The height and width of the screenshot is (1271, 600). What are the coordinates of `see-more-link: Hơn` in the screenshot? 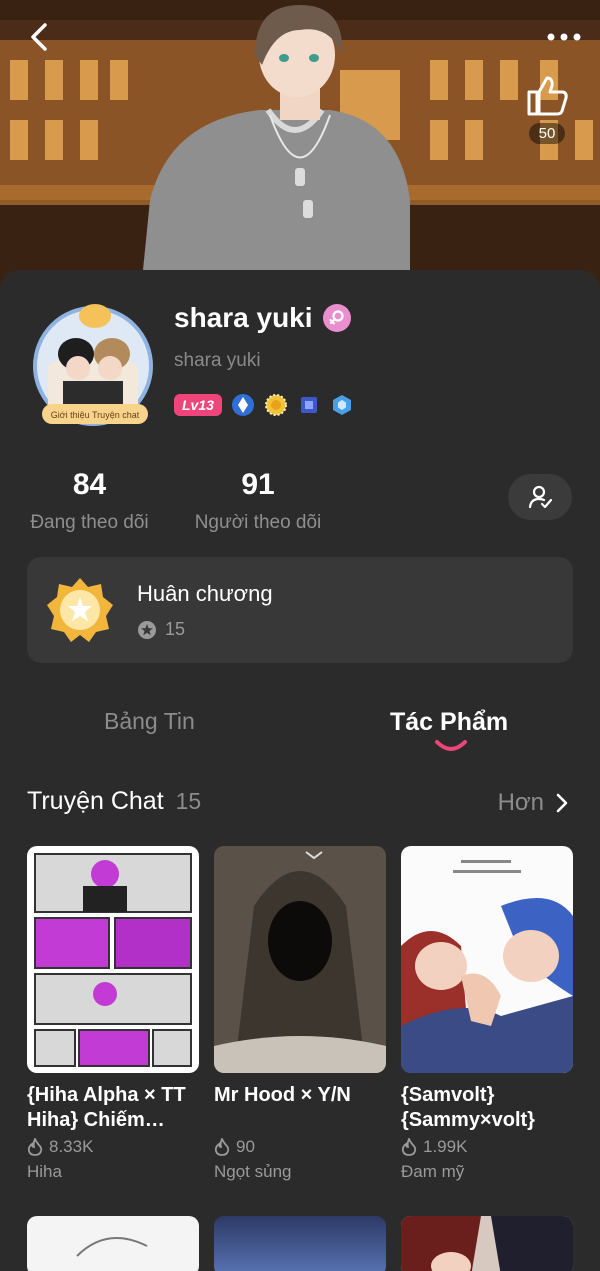 It's located at (533, 803).